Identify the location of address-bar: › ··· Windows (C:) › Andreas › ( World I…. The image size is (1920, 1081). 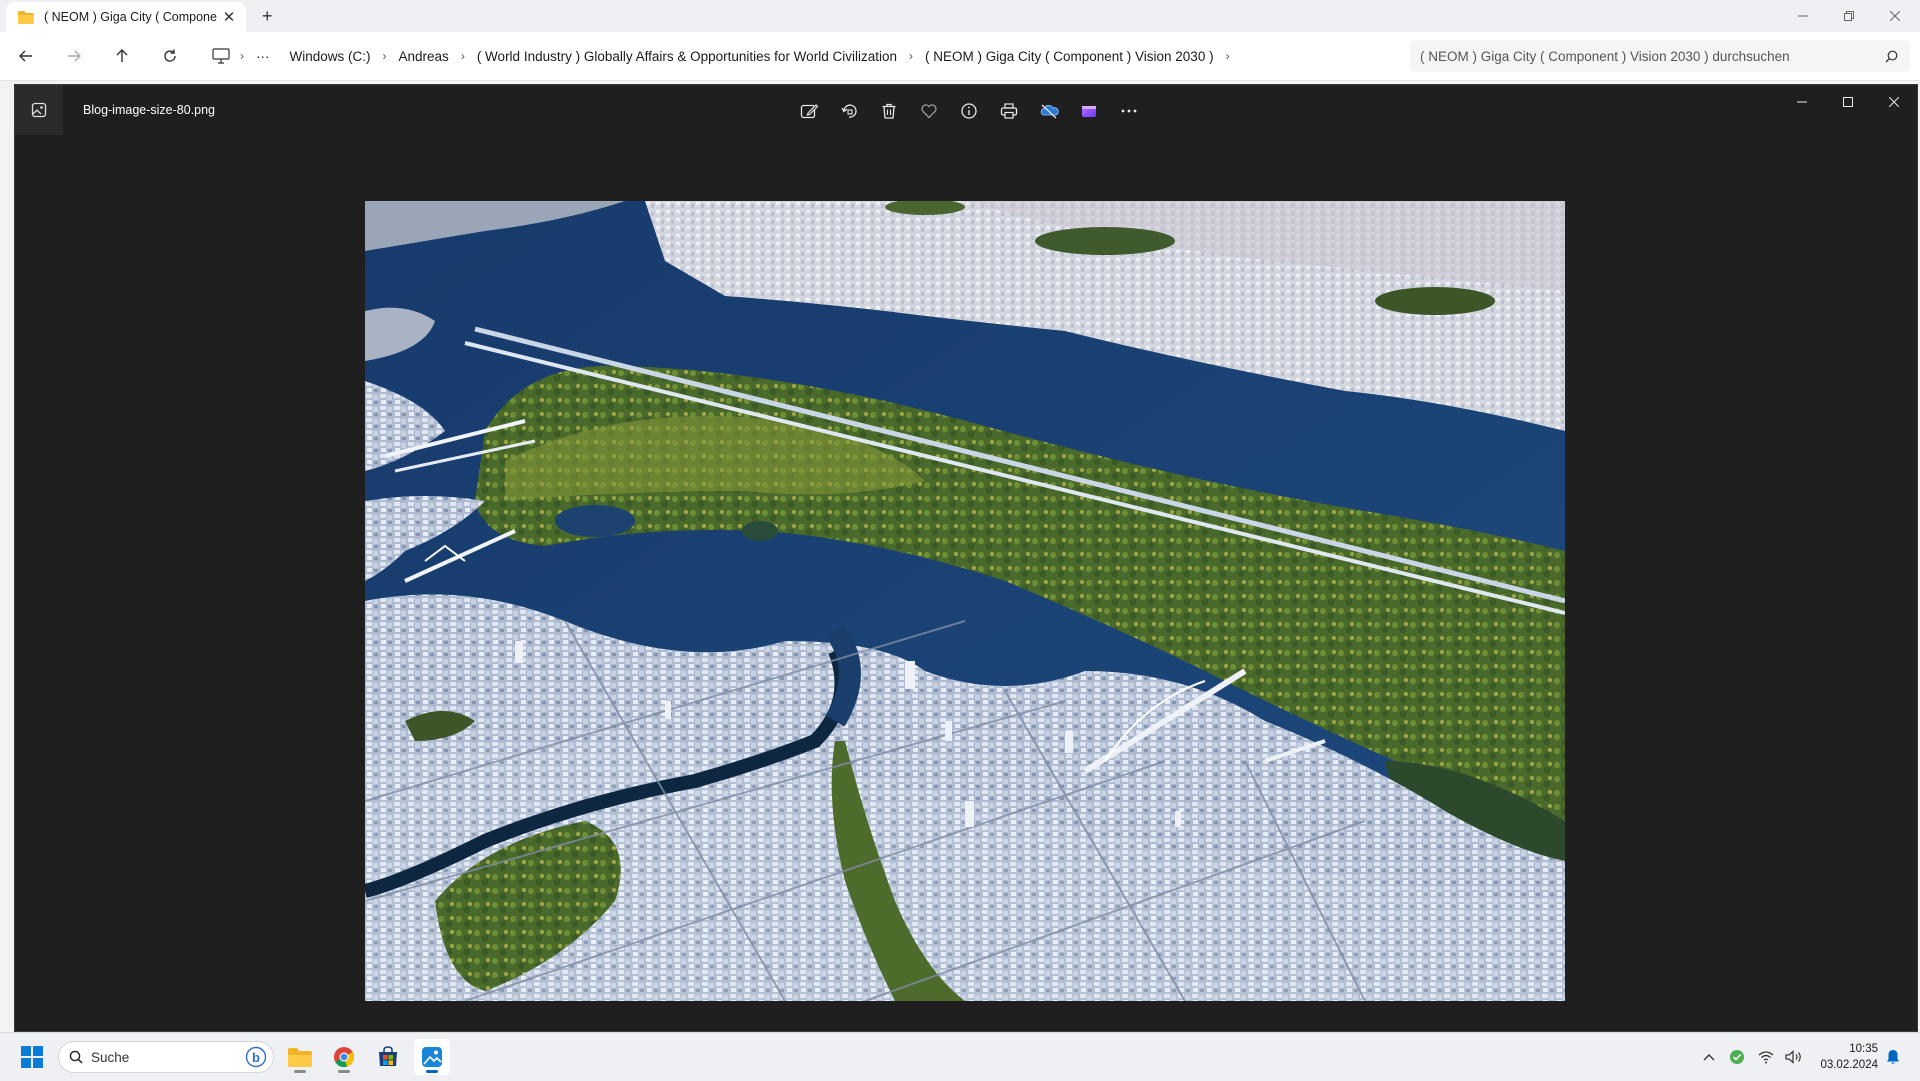
(802, 56).